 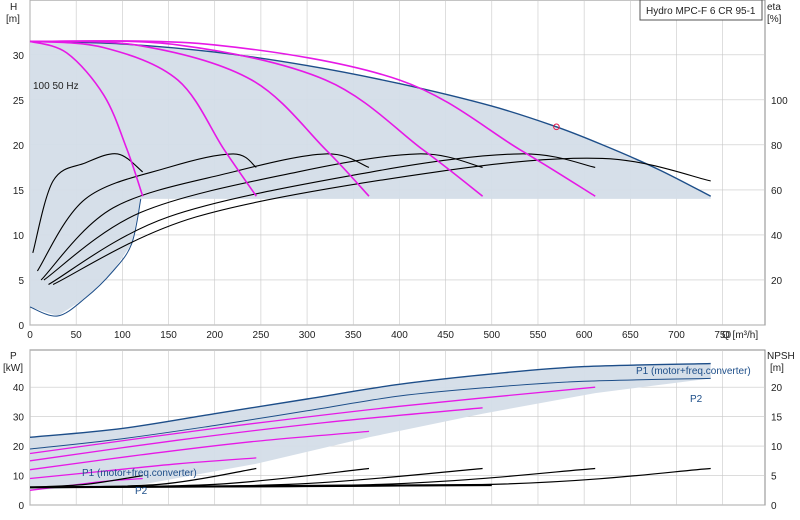 What do you see at coordinates (774, 19) in the screenshot?
I see `y2-axis-unit-eta: [%]` at bounding box center [774, 19].